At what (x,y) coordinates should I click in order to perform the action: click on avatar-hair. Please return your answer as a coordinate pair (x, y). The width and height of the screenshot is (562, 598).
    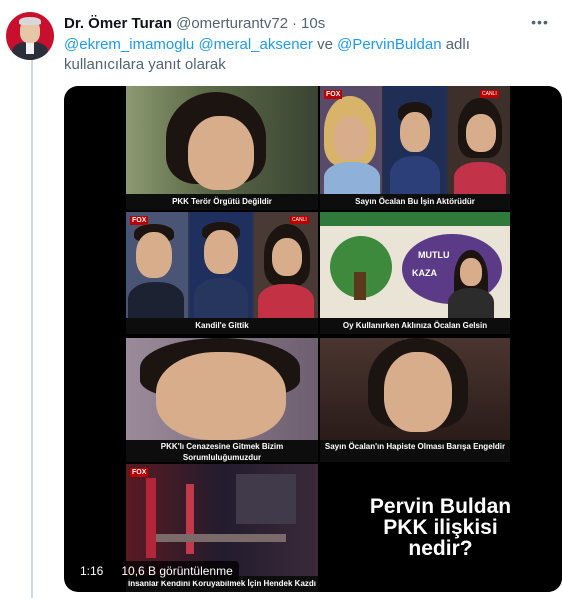
    Looking at the image, I should click on (30, 21).